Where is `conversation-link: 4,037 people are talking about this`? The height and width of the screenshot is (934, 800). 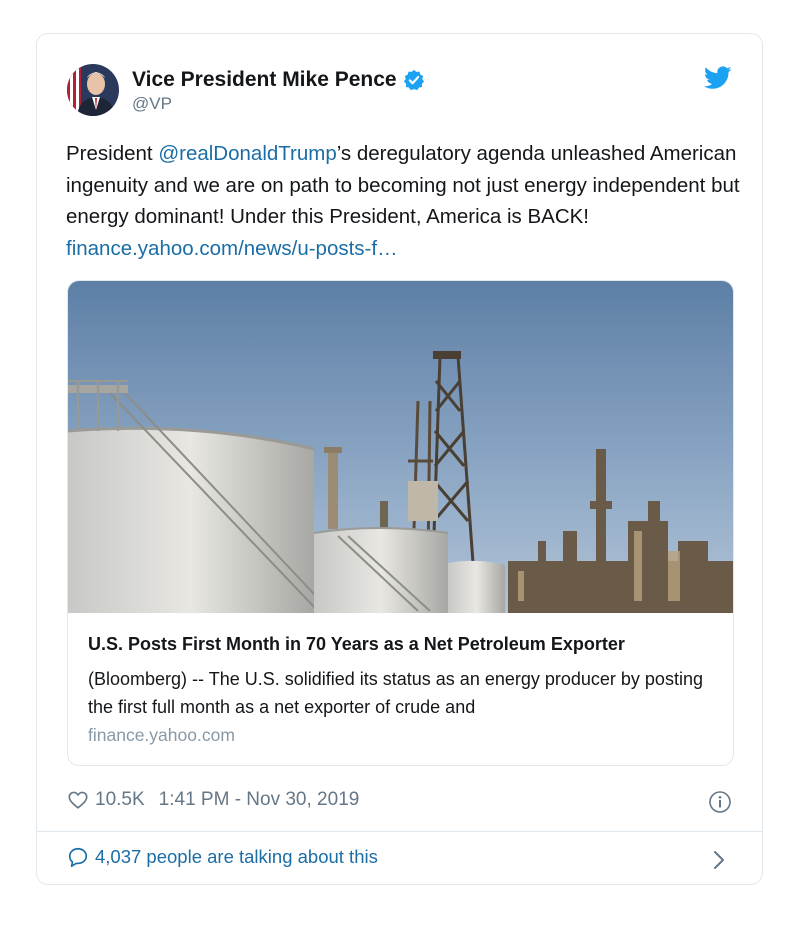 conversation-link: 4,037 people are talking about this is located at coordinates (222, 857).